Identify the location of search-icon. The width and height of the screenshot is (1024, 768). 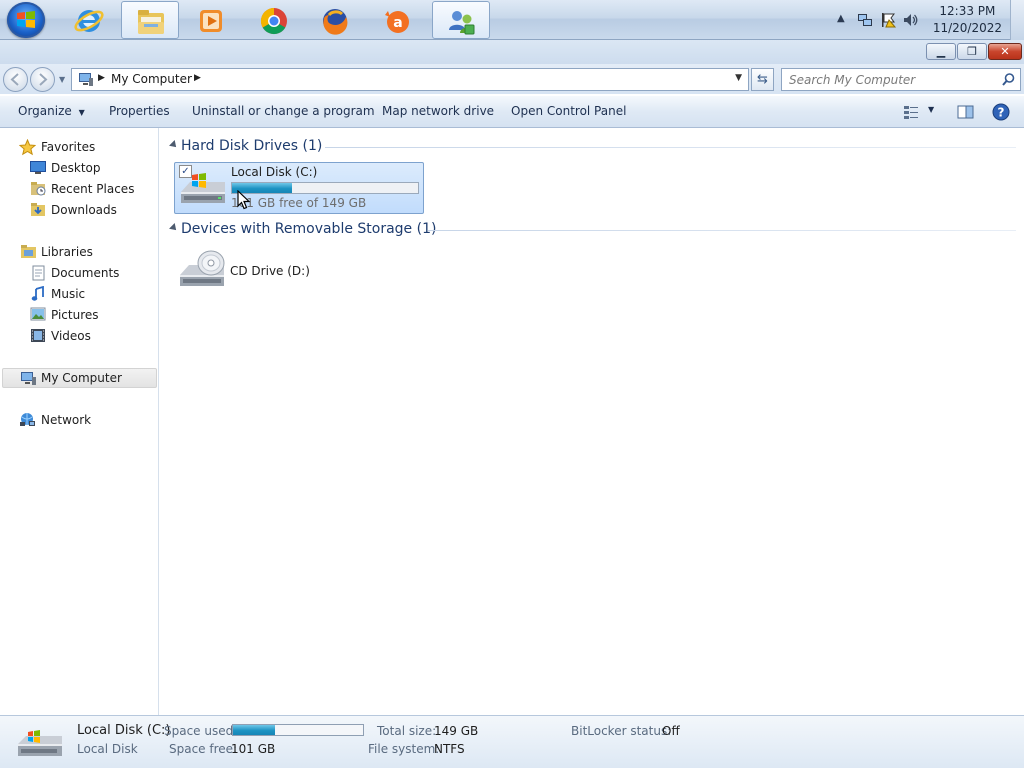
(1008, 79).